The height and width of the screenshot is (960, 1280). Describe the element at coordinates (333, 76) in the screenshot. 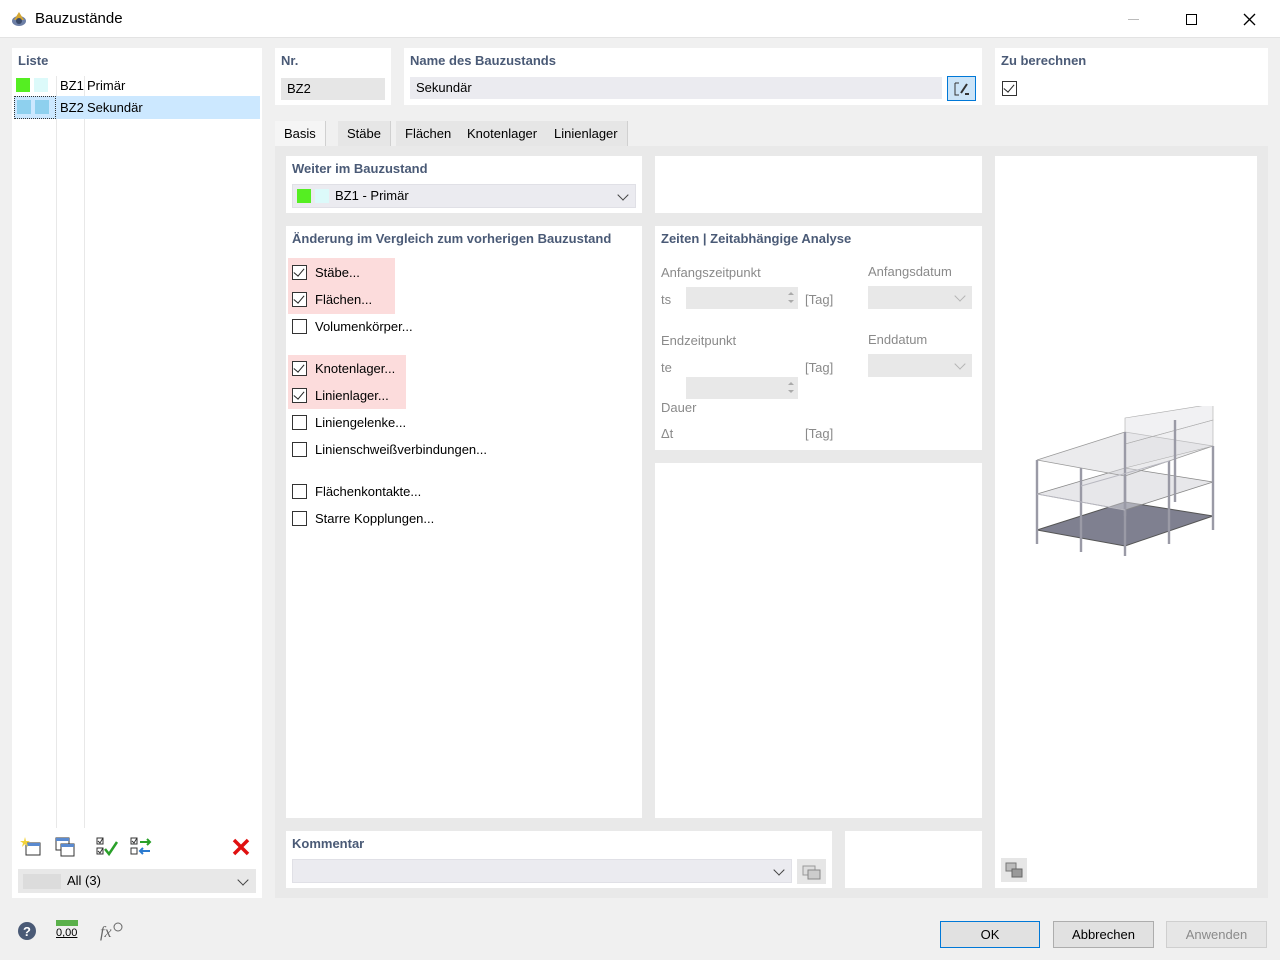

I see `nr-group: Nr. BZ2` at that location.